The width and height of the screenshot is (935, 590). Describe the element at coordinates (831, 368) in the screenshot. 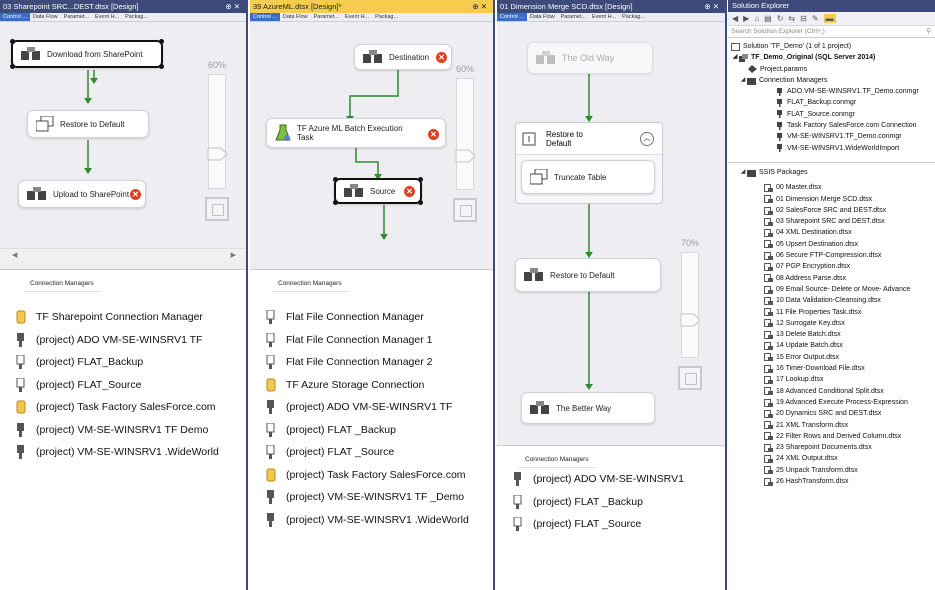

I see `tree-package: 16 Timer-Download File.dtsx` at that location.